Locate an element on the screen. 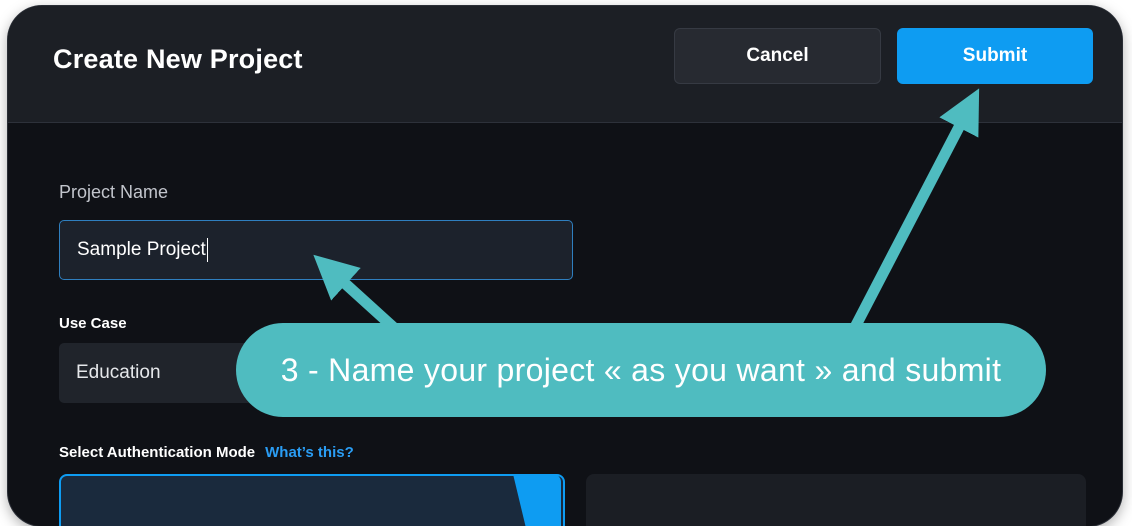 The width and height of the screenshot is (1132, 526). use-case-value: Education is located at coordinates (118, 372).